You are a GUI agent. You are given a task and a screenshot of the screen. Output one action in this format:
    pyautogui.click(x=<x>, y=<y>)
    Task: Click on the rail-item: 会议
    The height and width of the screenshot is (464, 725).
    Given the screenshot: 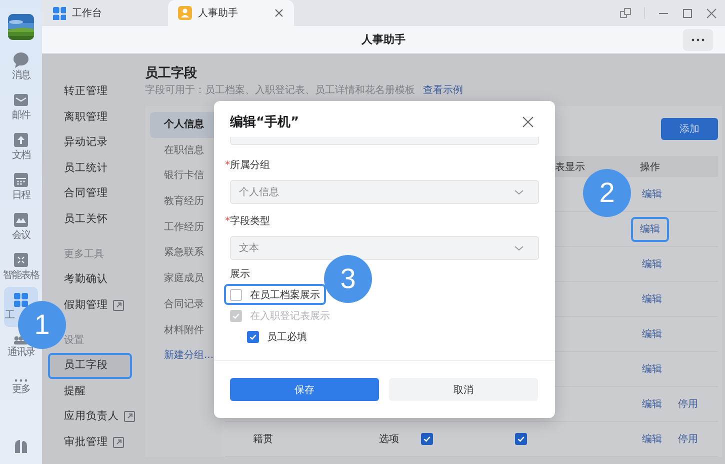 What is the action you would take?
    pyautogui.click(x=21, y=227)
    